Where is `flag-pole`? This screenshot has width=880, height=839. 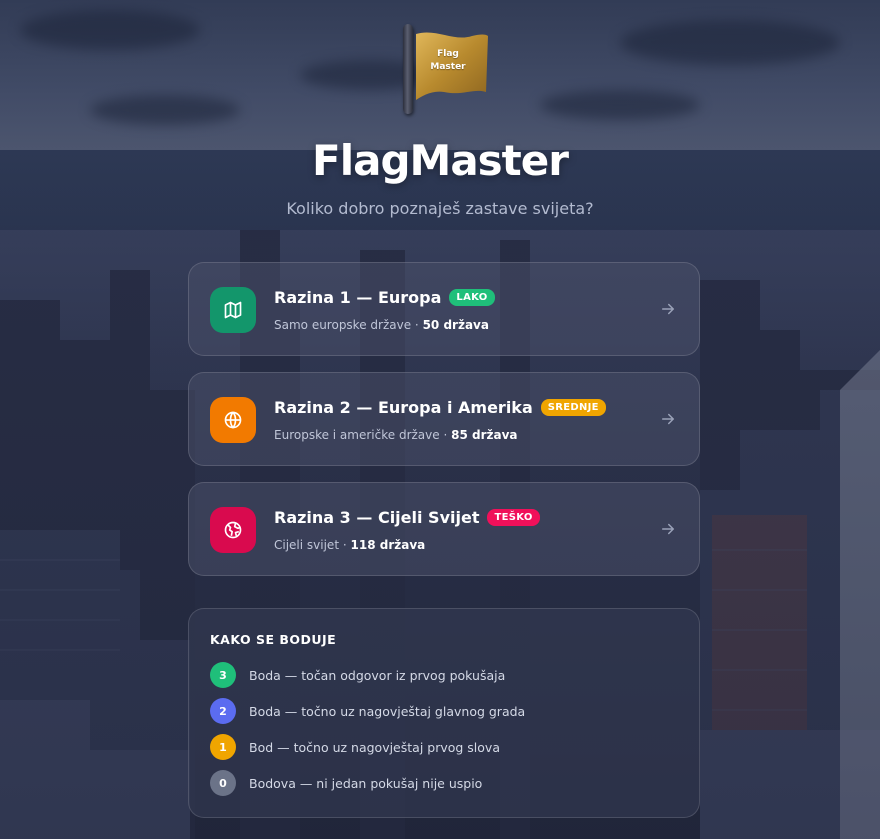 flag-pole is located at coordinates (408, 69).